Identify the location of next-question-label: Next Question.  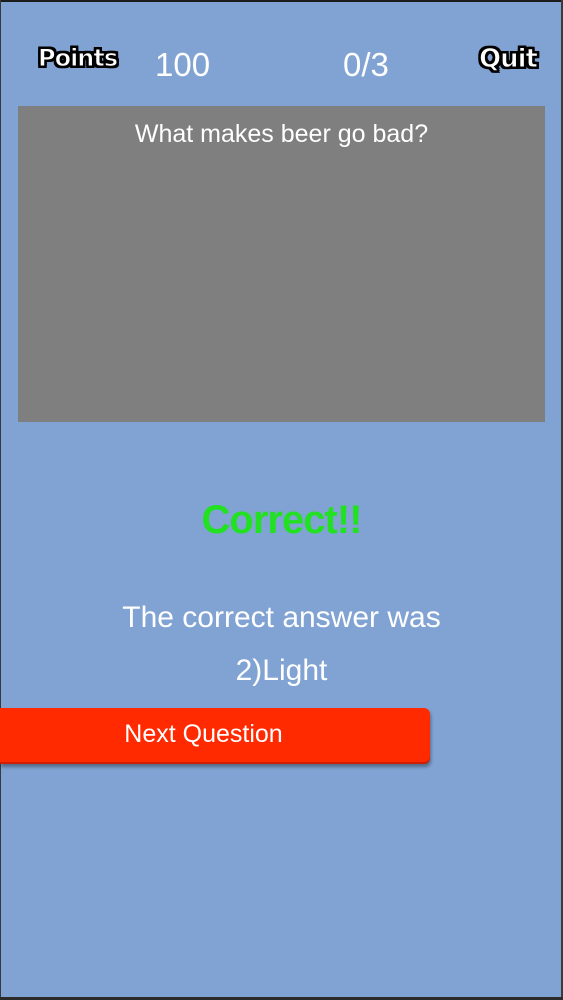
(203, 734).